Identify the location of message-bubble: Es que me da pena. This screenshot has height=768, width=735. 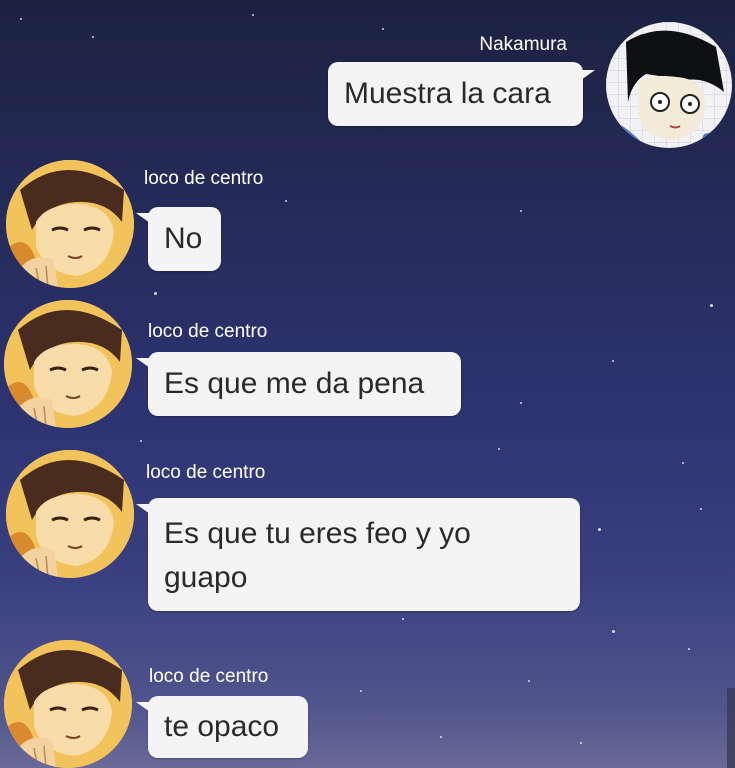
(298, 384).